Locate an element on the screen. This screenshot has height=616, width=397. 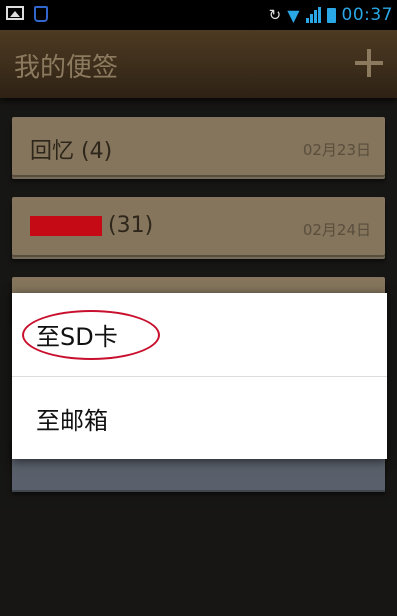
battery-icon is located at coordinates (331, 15).